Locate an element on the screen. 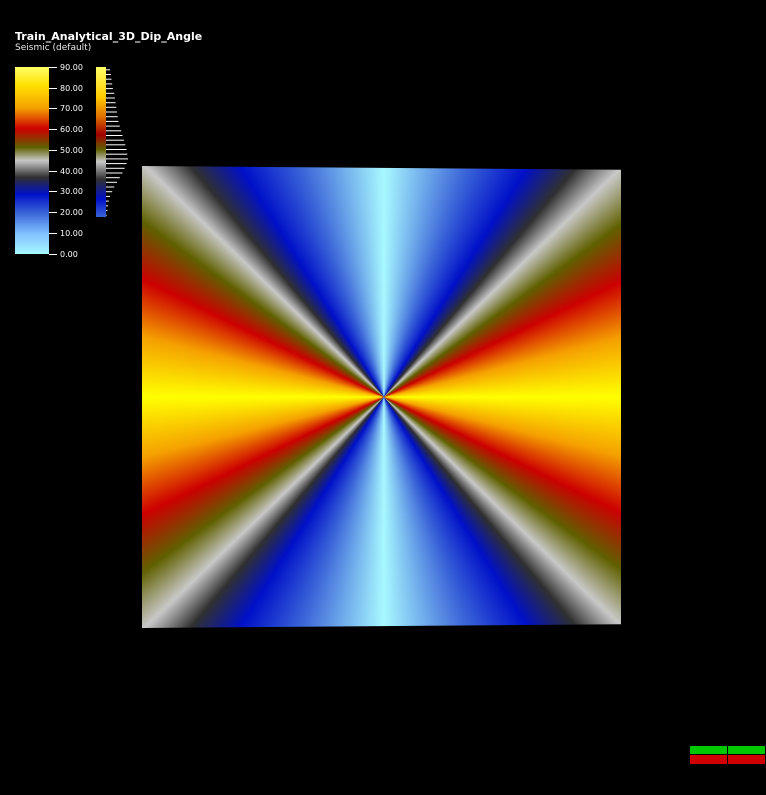 The image size is (766, 795). colorbar-tick-label: 0.00 is located at coordinates (69, 254).